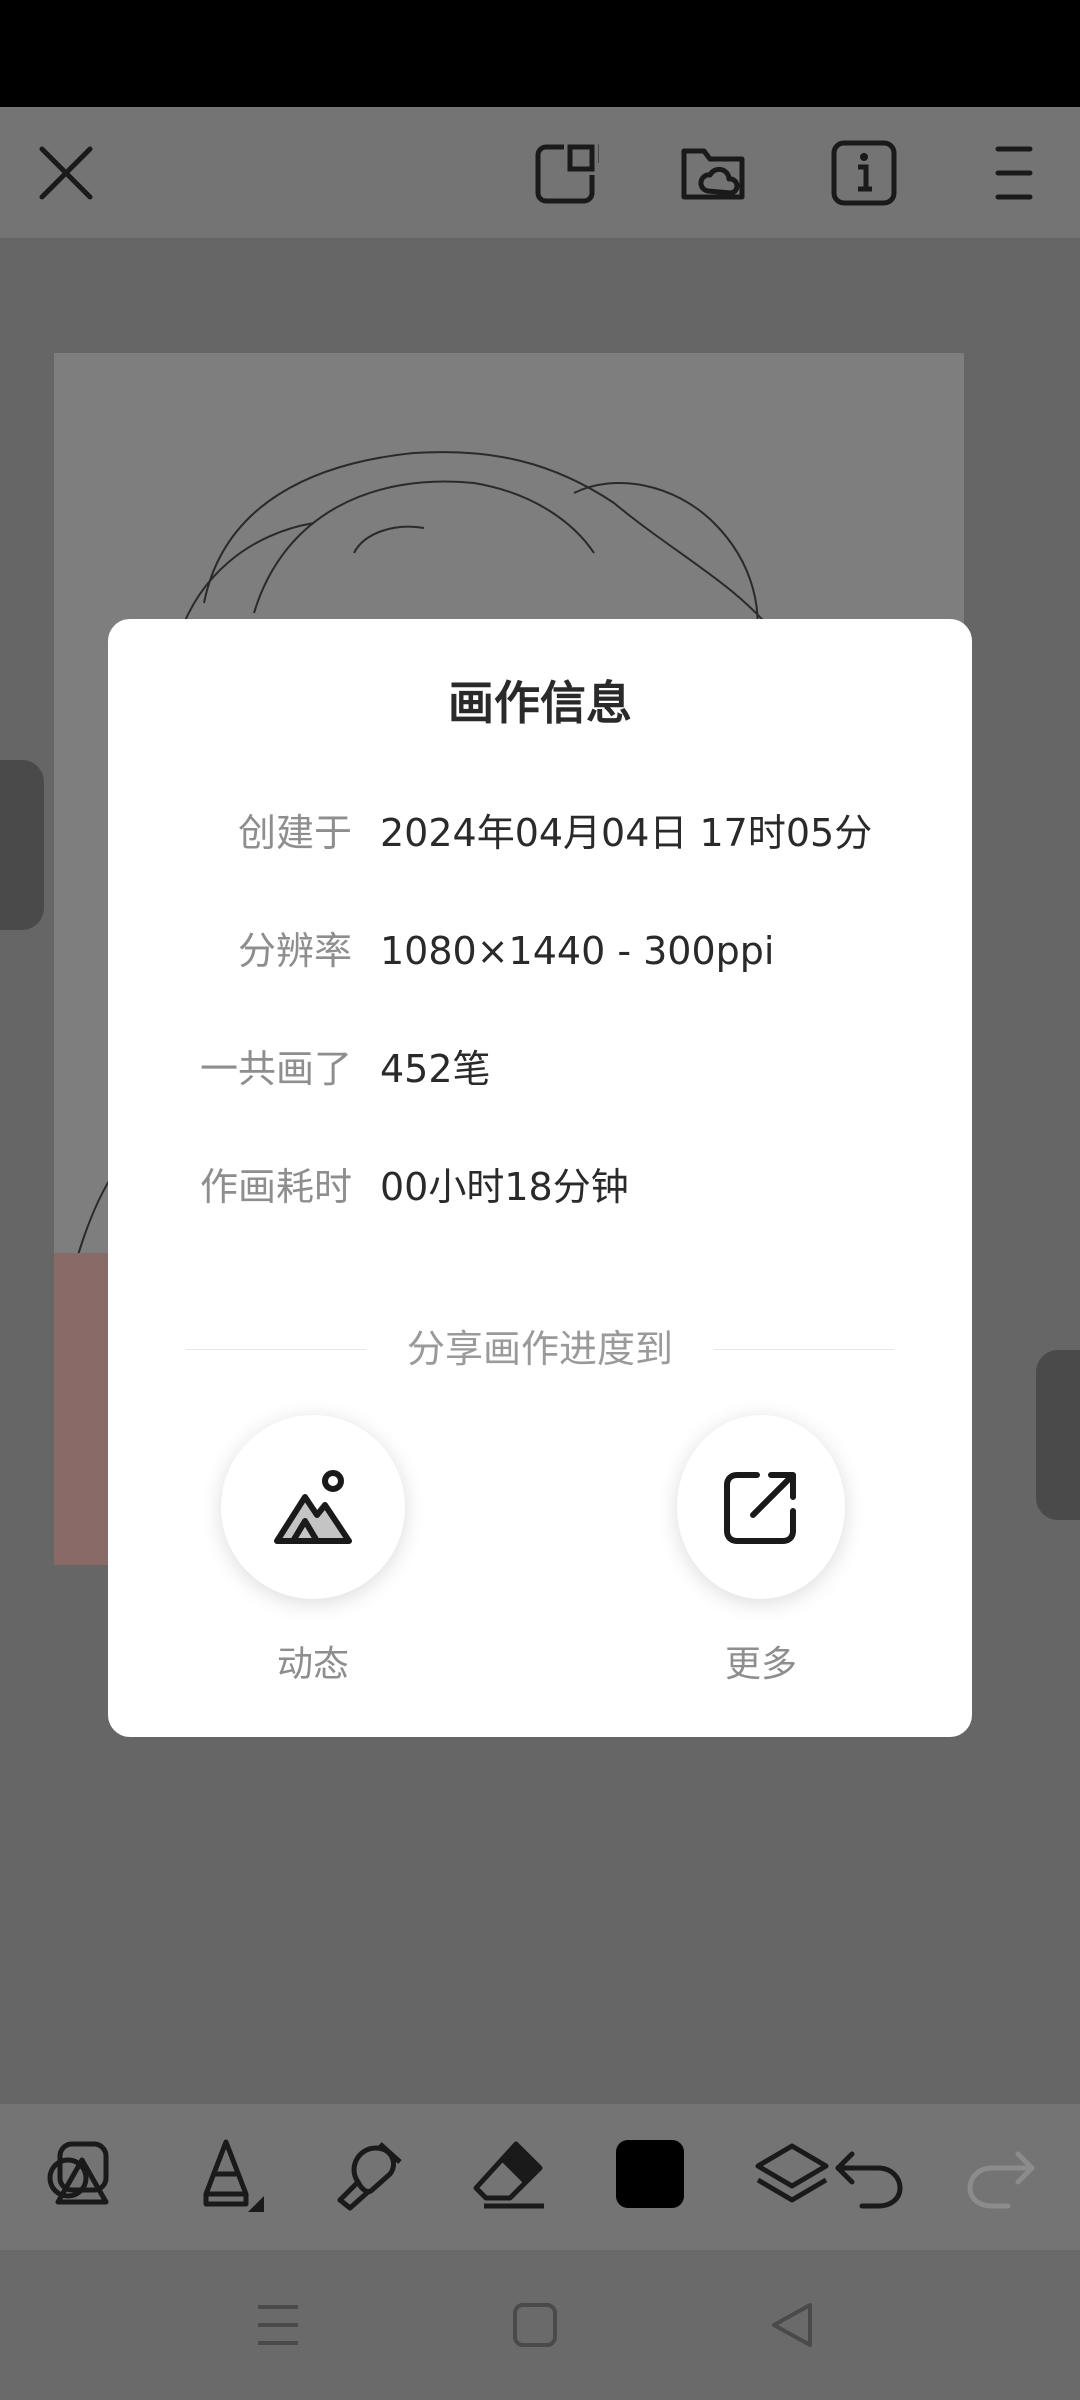 This screenshot has height=2400, width=1080. Describe the element at coordinates (275, 1187) in the screenshot. I see `info-label: 作画耗时` at that location.